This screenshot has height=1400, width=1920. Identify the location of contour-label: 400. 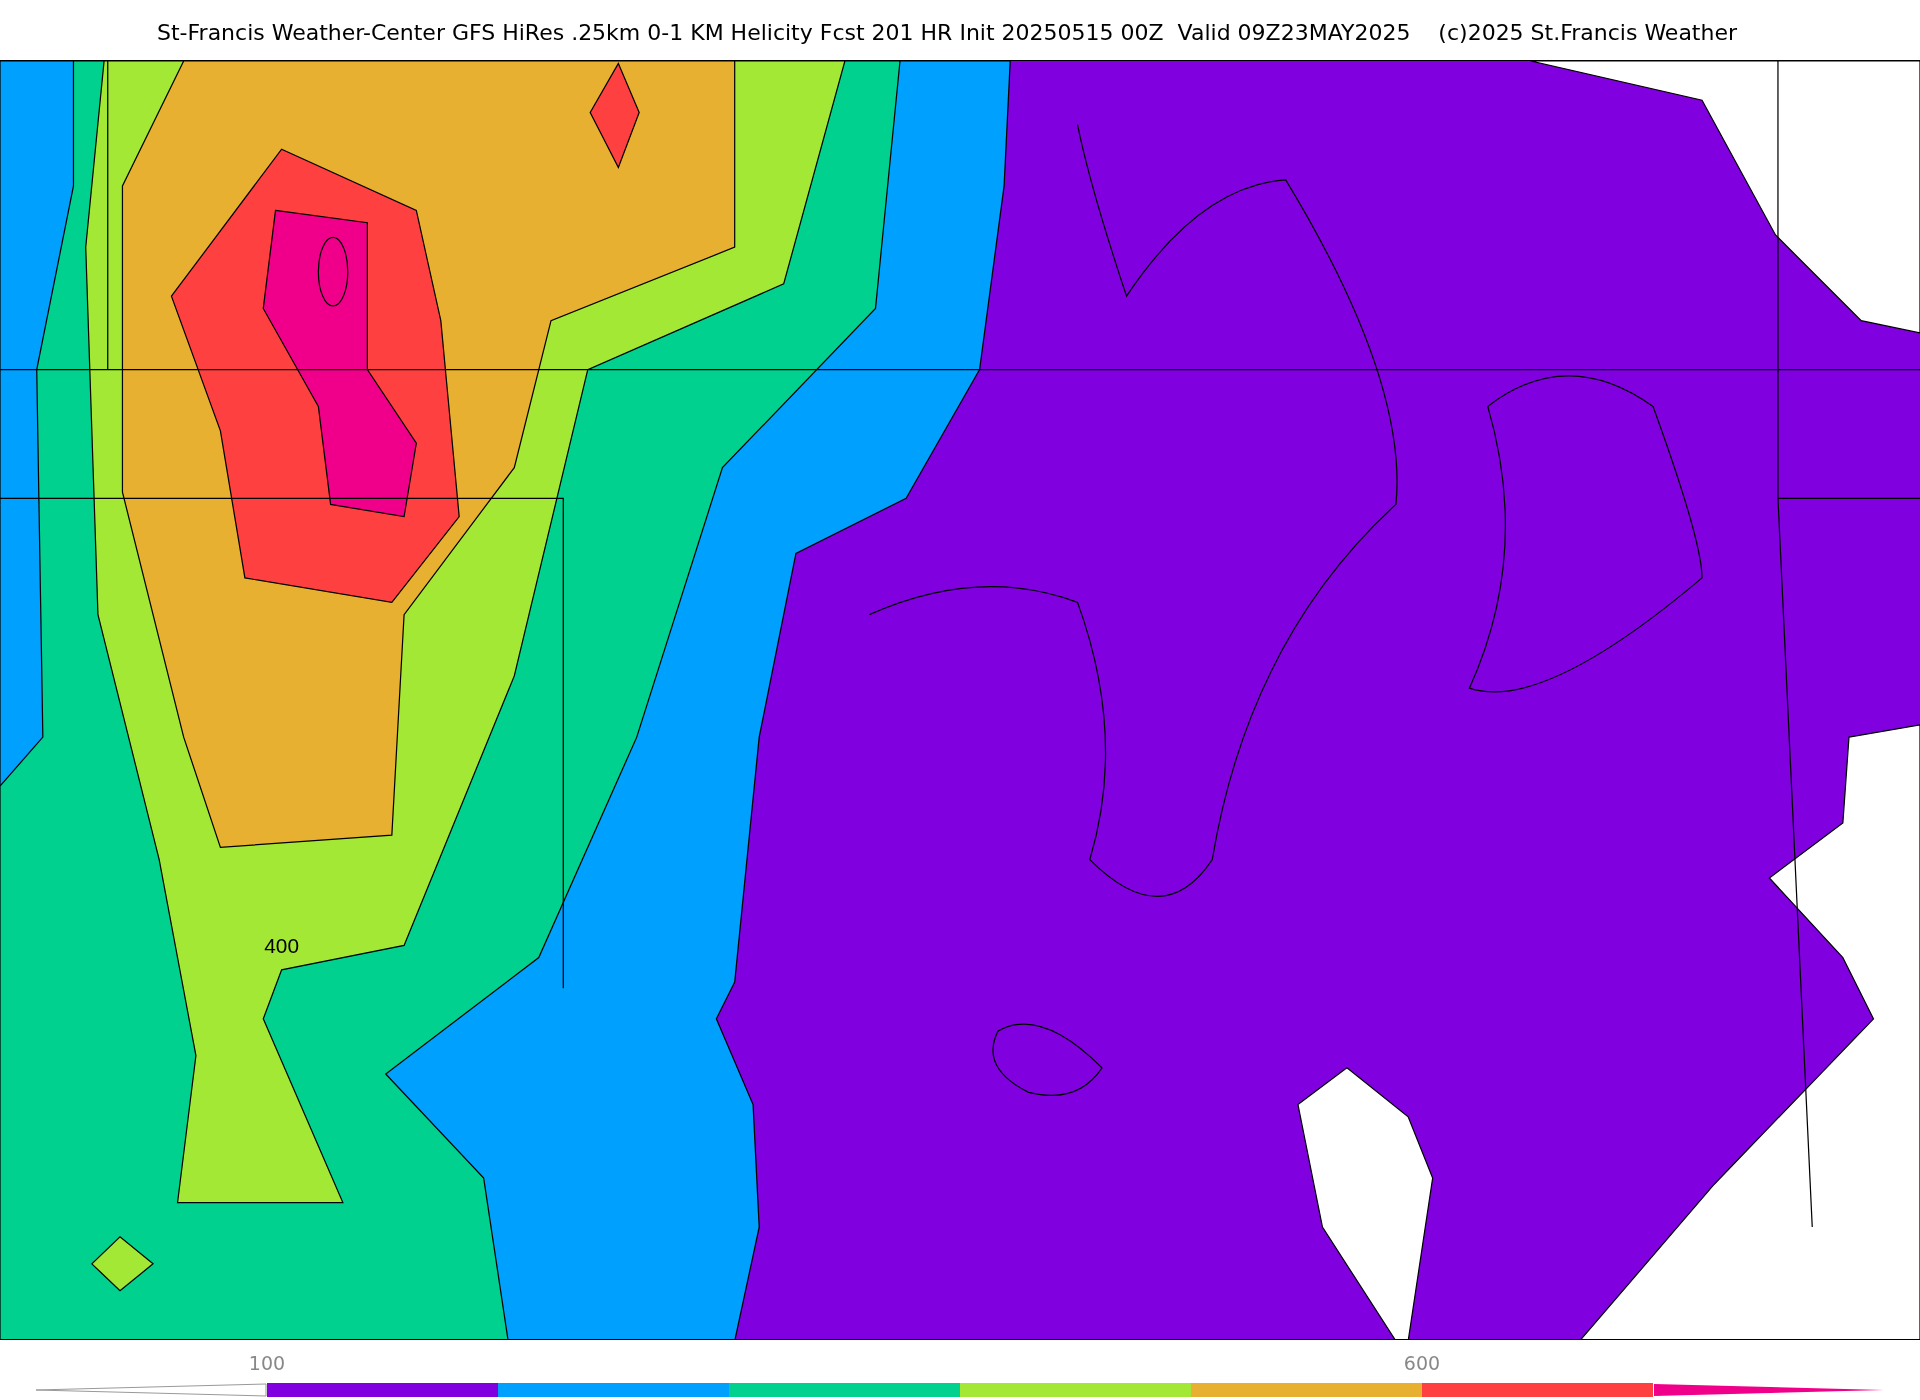
(281, 945).